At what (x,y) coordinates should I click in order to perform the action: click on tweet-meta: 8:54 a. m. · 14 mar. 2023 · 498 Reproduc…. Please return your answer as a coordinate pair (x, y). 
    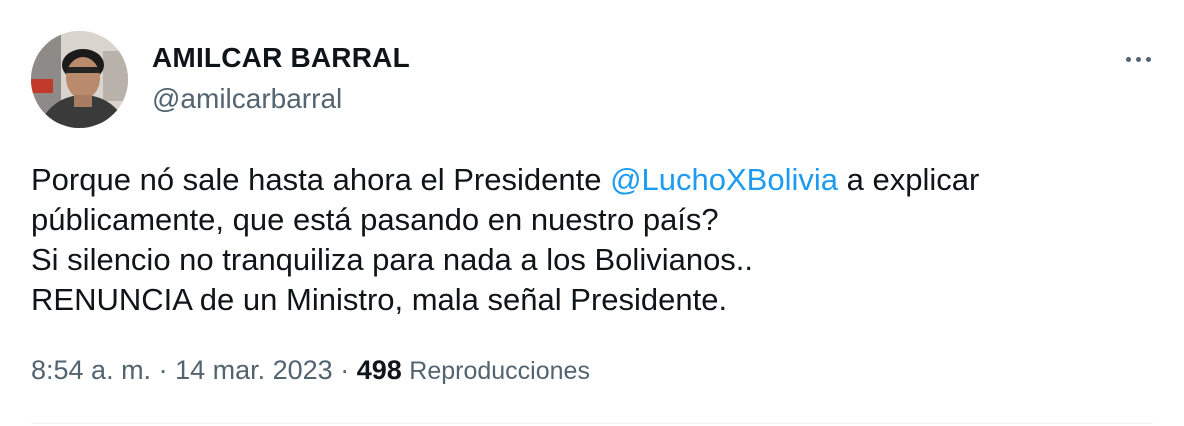
    Looking at the image, I should click on (310, 370).